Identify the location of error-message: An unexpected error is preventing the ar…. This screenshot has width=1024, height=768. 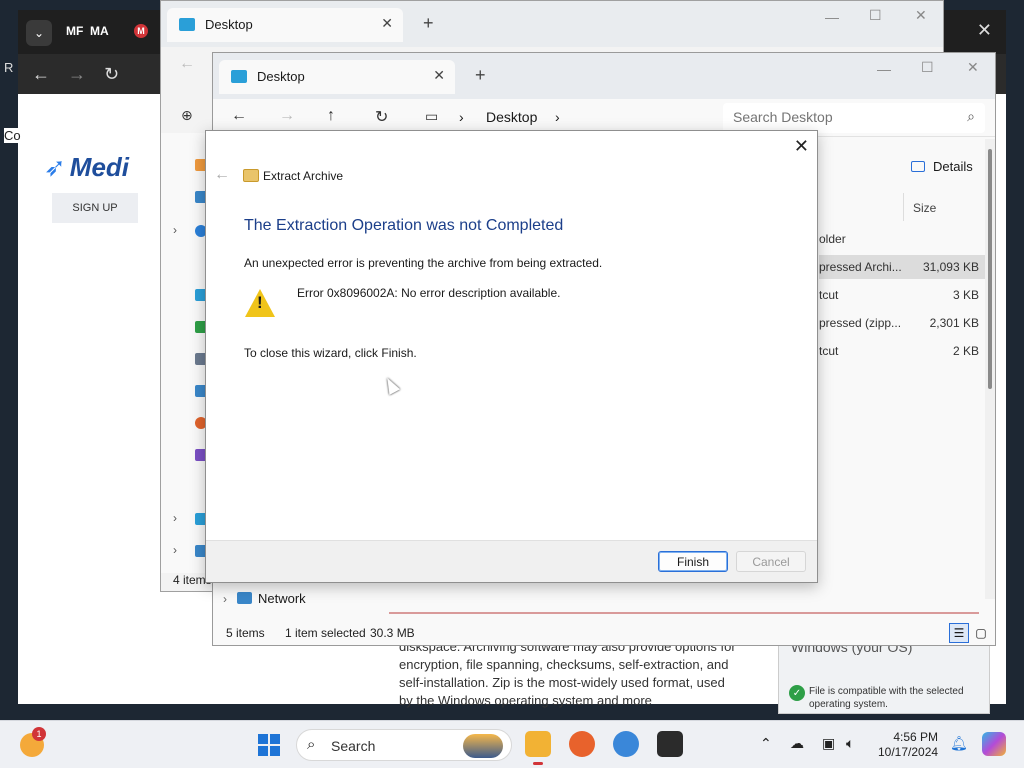
(423, 263).